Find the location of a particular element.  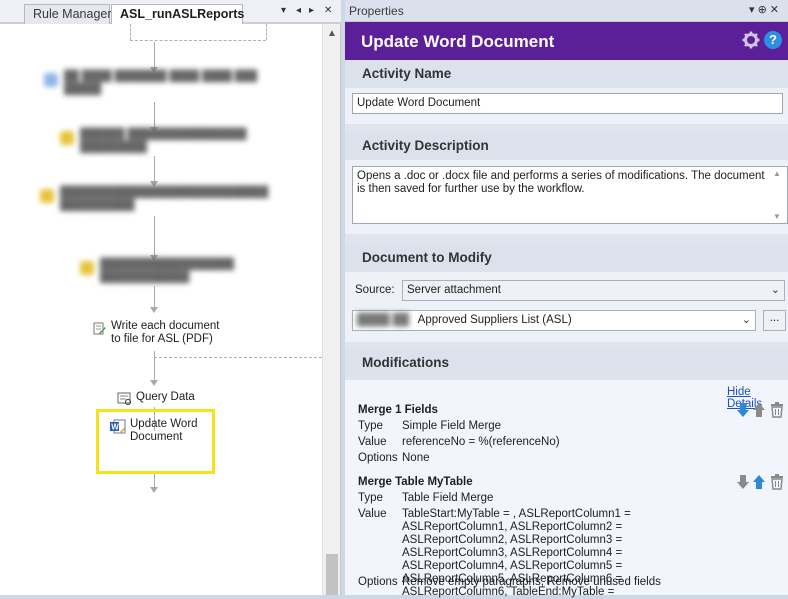

scrollbar-thumb is located at coordinates (332, 574).